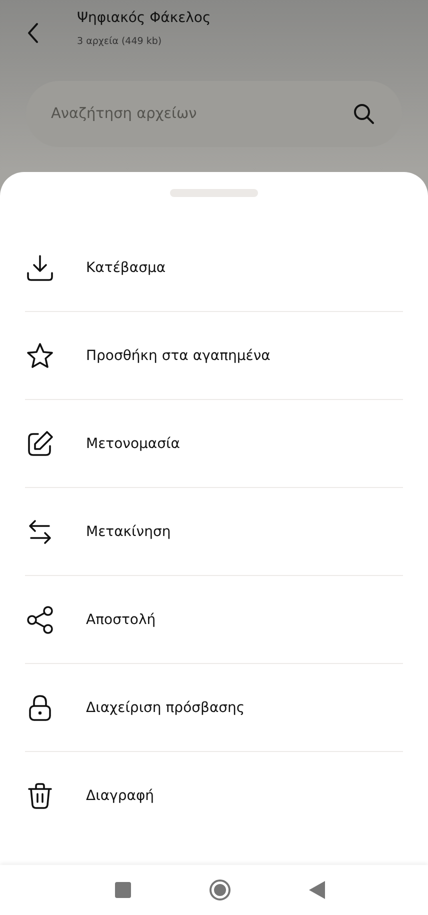 The width and height of the screenshot is (428, 915). Describe the element at coordinates (220, 890) in the screenshot. I see `home-button` at that location.